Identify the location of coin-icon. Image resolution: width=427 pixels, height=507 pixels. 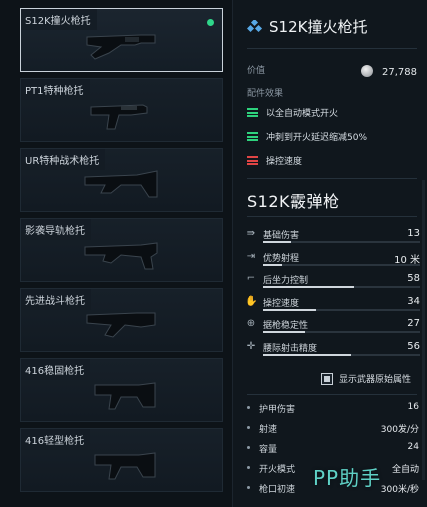
(366, 70).